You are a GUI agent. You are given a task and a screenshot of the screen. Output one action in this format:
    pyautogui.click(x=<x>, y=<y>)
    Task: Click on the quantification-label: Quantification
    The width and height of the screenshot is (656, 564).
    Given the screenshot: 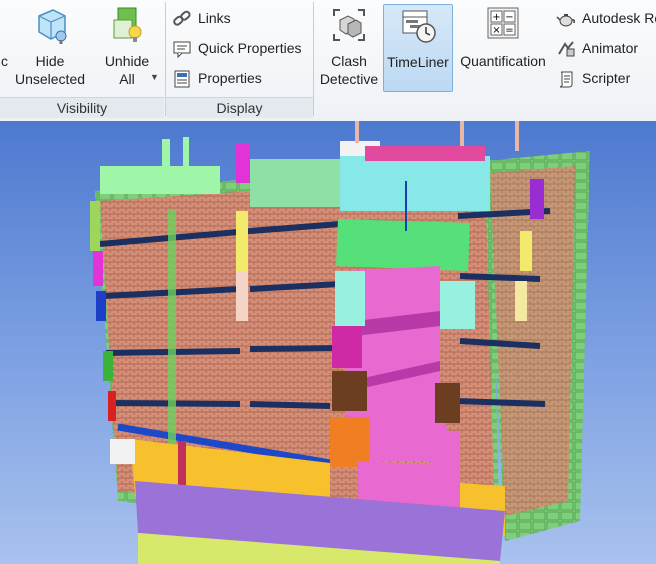 What is the action you would take?
    pyautogui.click(x=503, y=61)
    